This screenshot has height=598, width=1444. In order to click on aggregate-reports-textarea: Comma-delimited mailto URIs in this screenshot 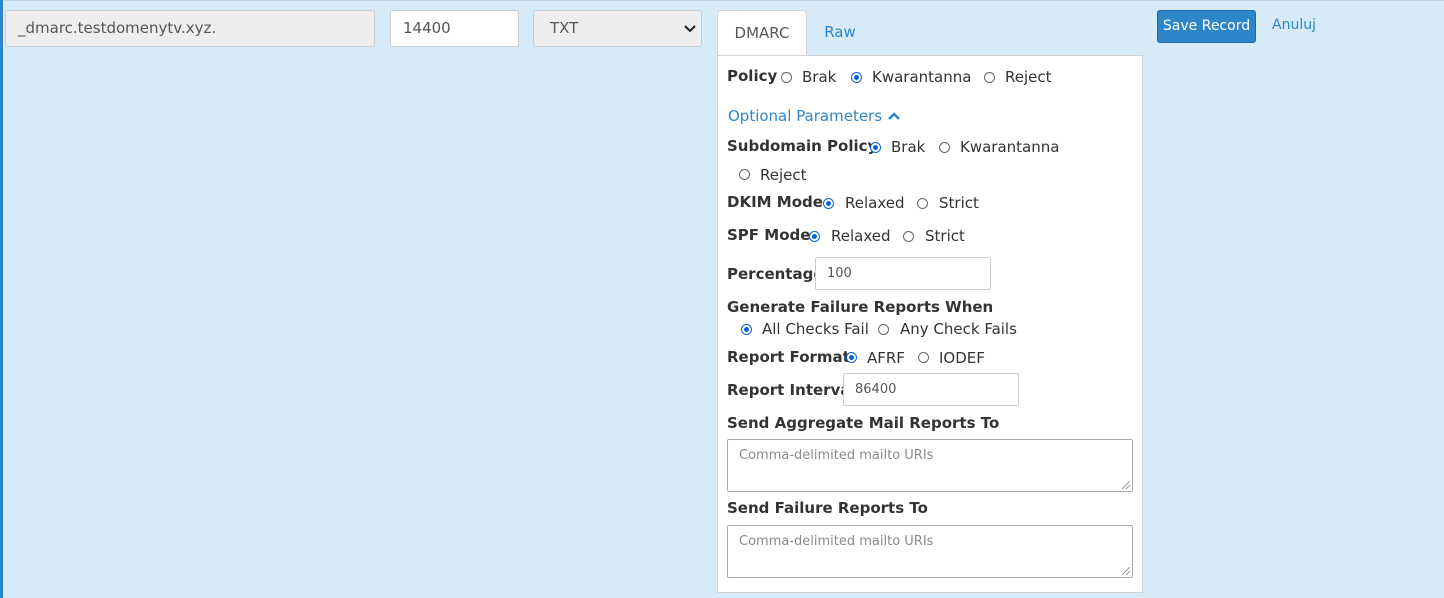, I will do `click(930, 465)`.